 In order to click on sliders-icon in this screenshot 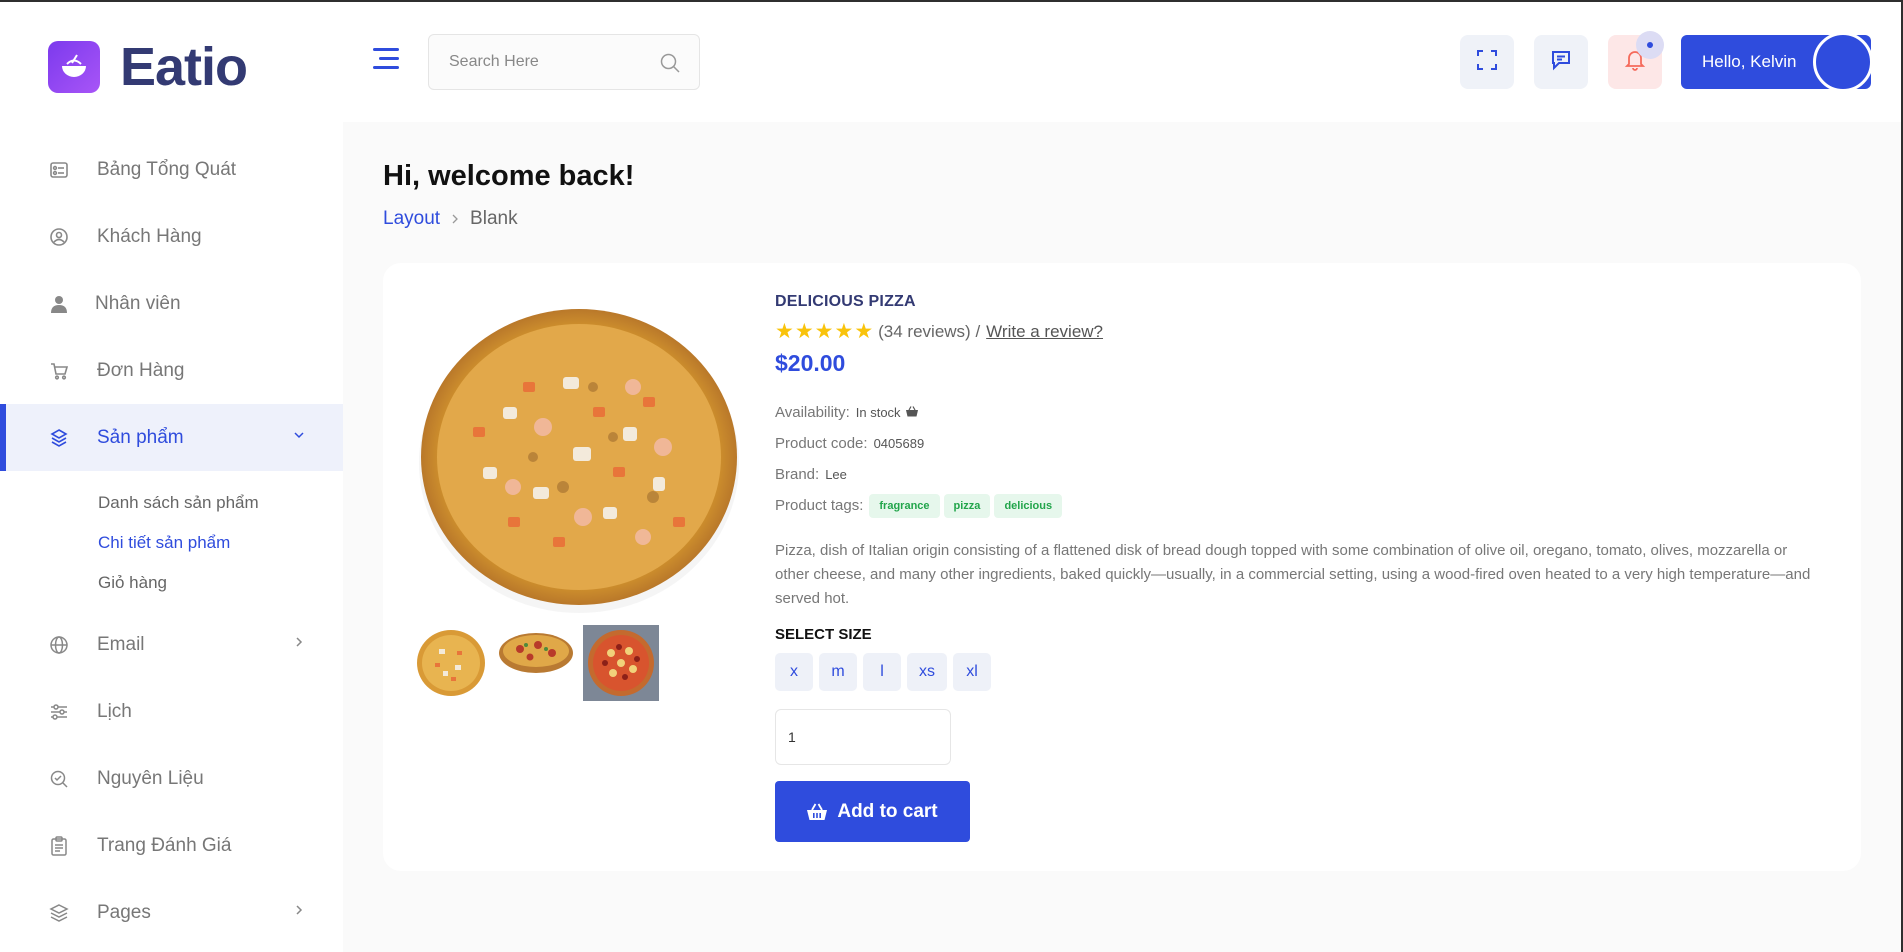, I will do `click(59, 712)`.